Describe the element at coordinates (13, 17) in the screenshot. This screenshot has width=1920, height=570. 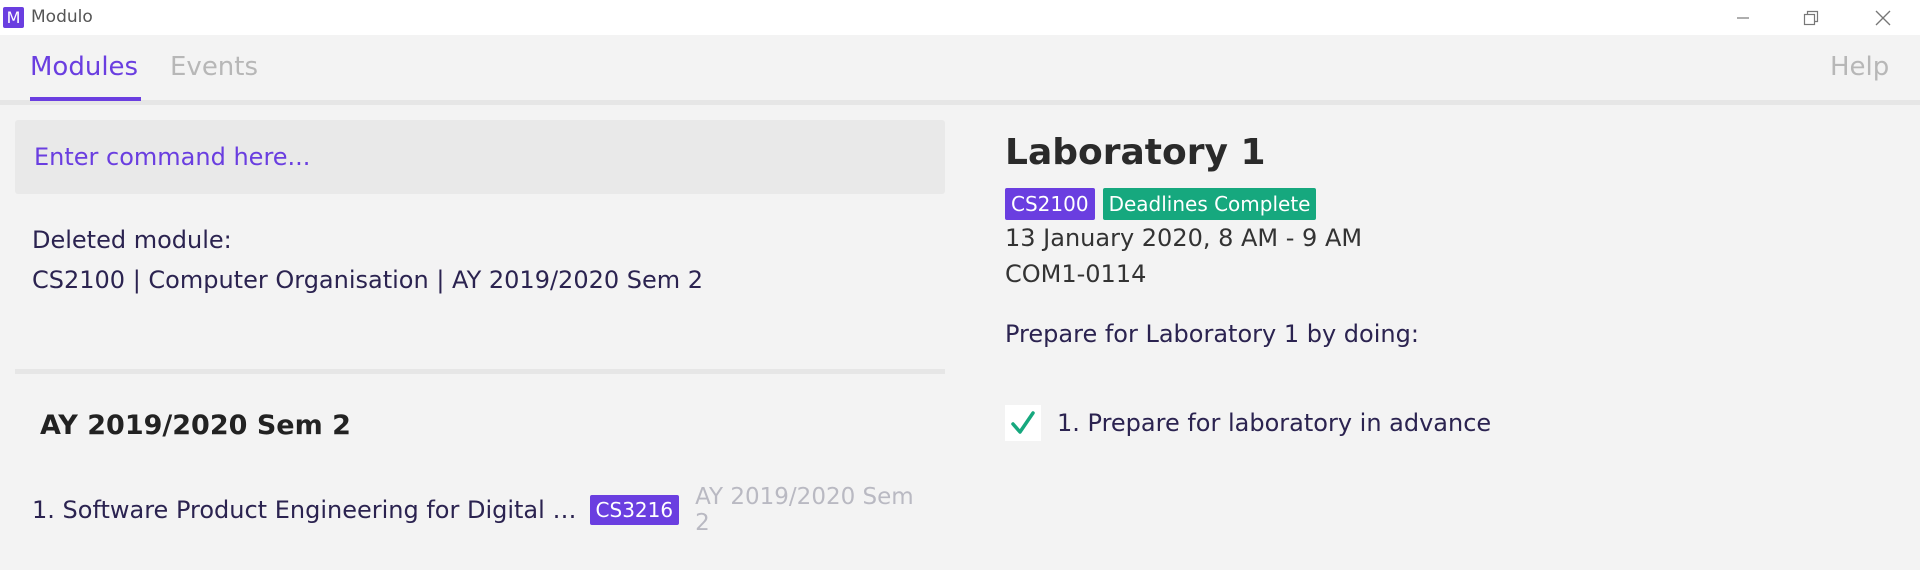
I see `app-logo-icon: M` at that location.